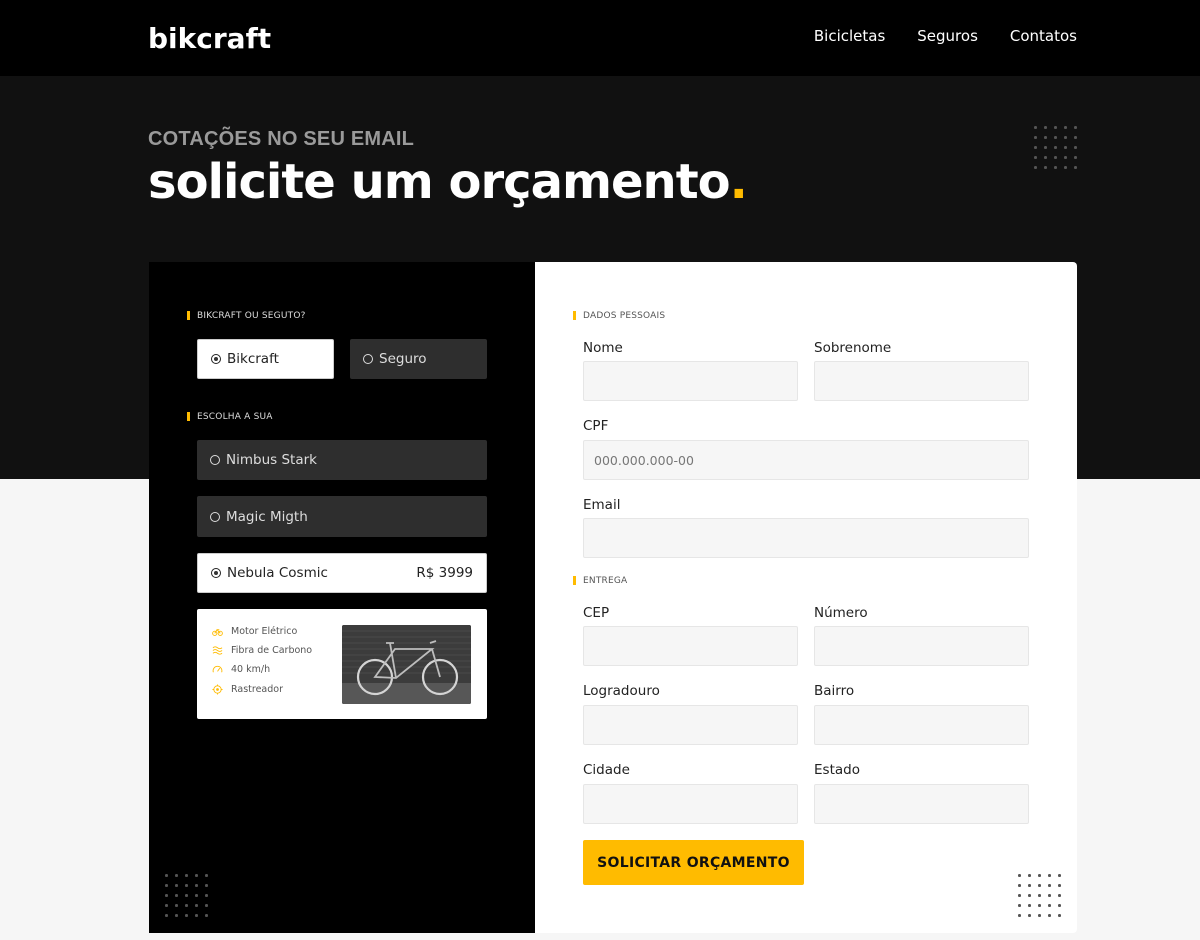 Image resolution: width=1200 pixels, height=940 pixels. Describe the element at coordinates (841, 613) in the screenshot. I see `numero-label: Número` at that location.